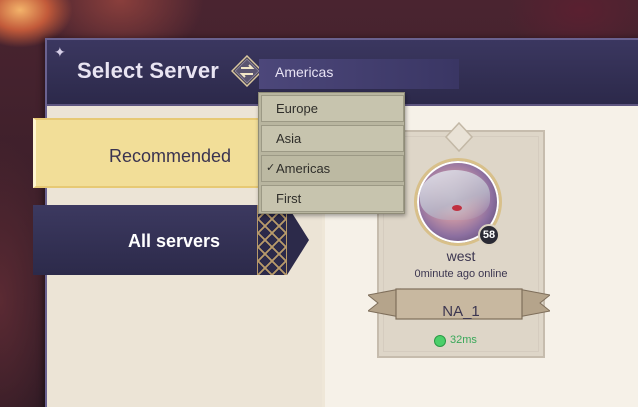 This screenshot has height=407, width=638. What do you see at coordinates (489, 235) in the screenshot?
I see `level-badge: 58` at bounding box center [489, 235].